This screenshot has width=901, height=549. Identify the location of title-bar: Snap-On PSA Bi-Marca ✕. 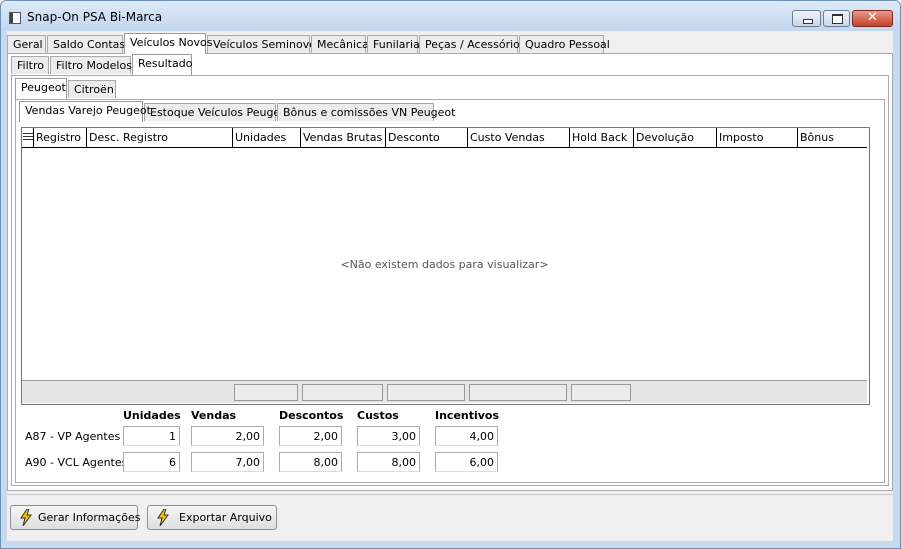
(450, 16).